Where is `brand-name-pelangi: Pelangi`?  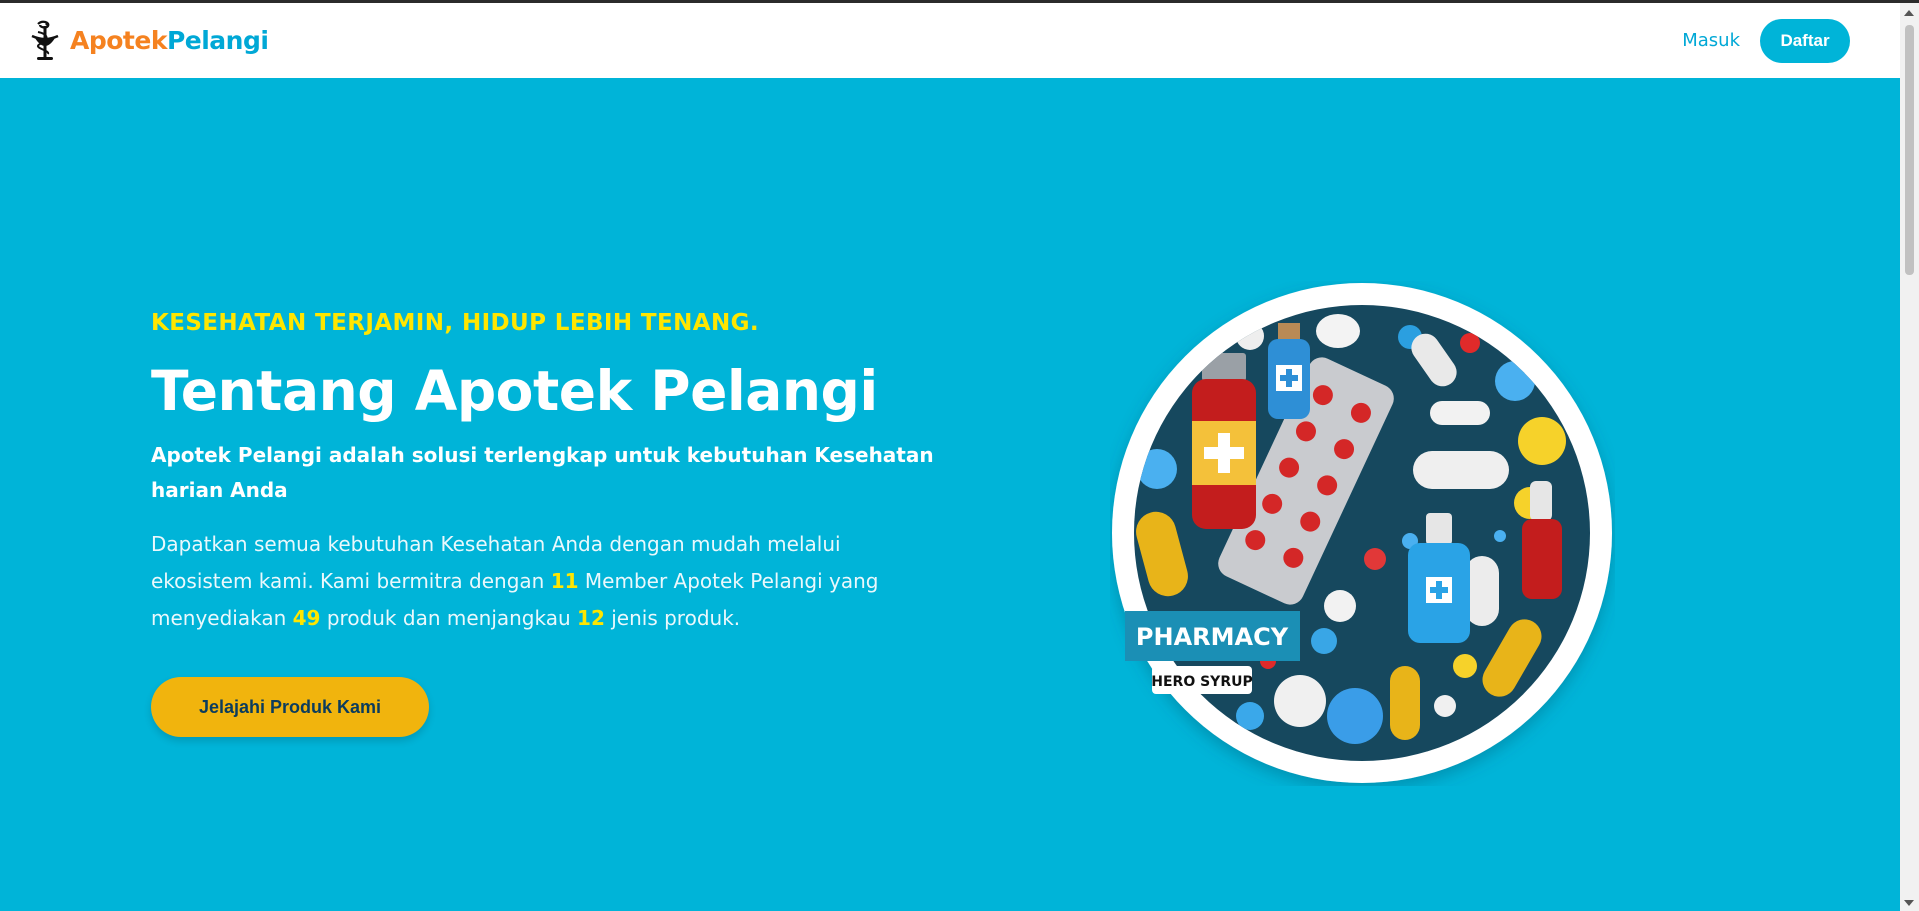
brand-name-pelangi: Pelangi is located at coordinates (217, 40).